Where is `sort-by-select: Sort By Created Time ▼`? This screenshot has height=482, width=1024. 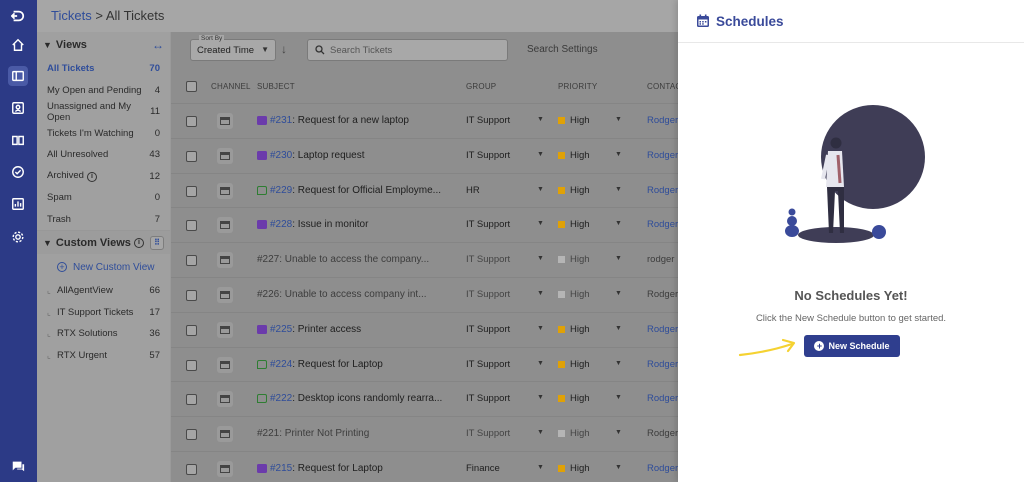
sort-by-select: Sort By Created Time ▼ is located at coordinates (233, 48).